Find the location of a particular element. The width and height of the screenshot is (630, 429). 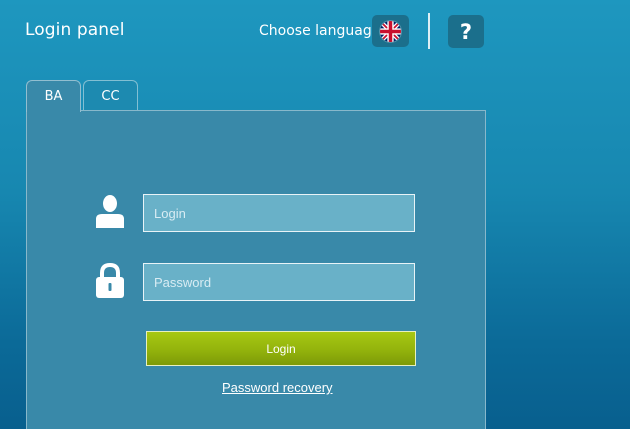

choose-language-label: Choose language is located at coordinates (320, 31).